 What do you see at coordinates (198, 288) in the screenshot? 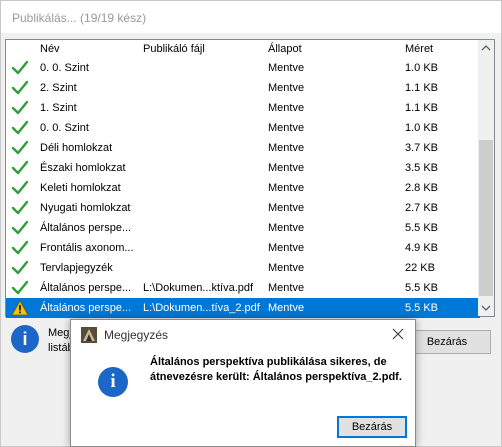
I see `row-file: L:\Dokumen...ktíva.pdf` at bounding box center [198, 288].